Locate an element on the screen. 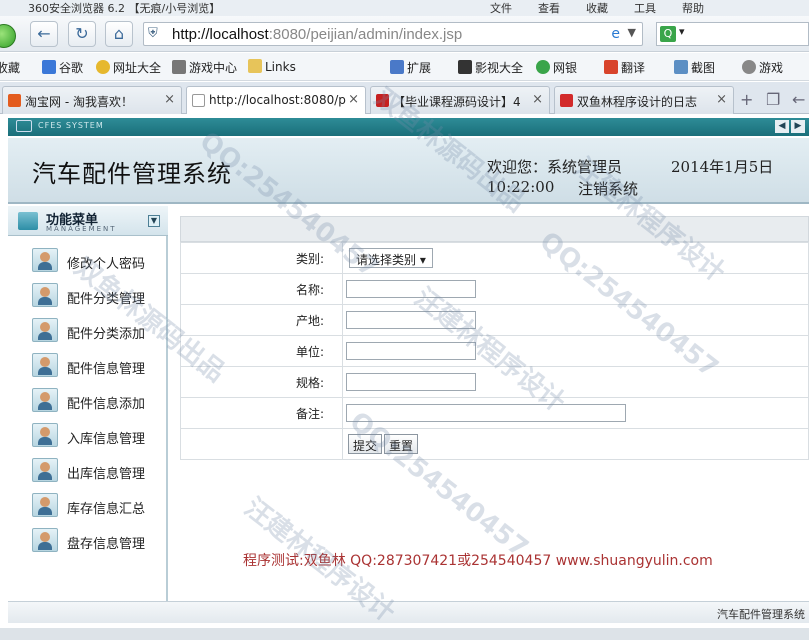 The width and height of the screenshot is (809, 640). refresh-button: ↻ is located at coordinates (82, 34).